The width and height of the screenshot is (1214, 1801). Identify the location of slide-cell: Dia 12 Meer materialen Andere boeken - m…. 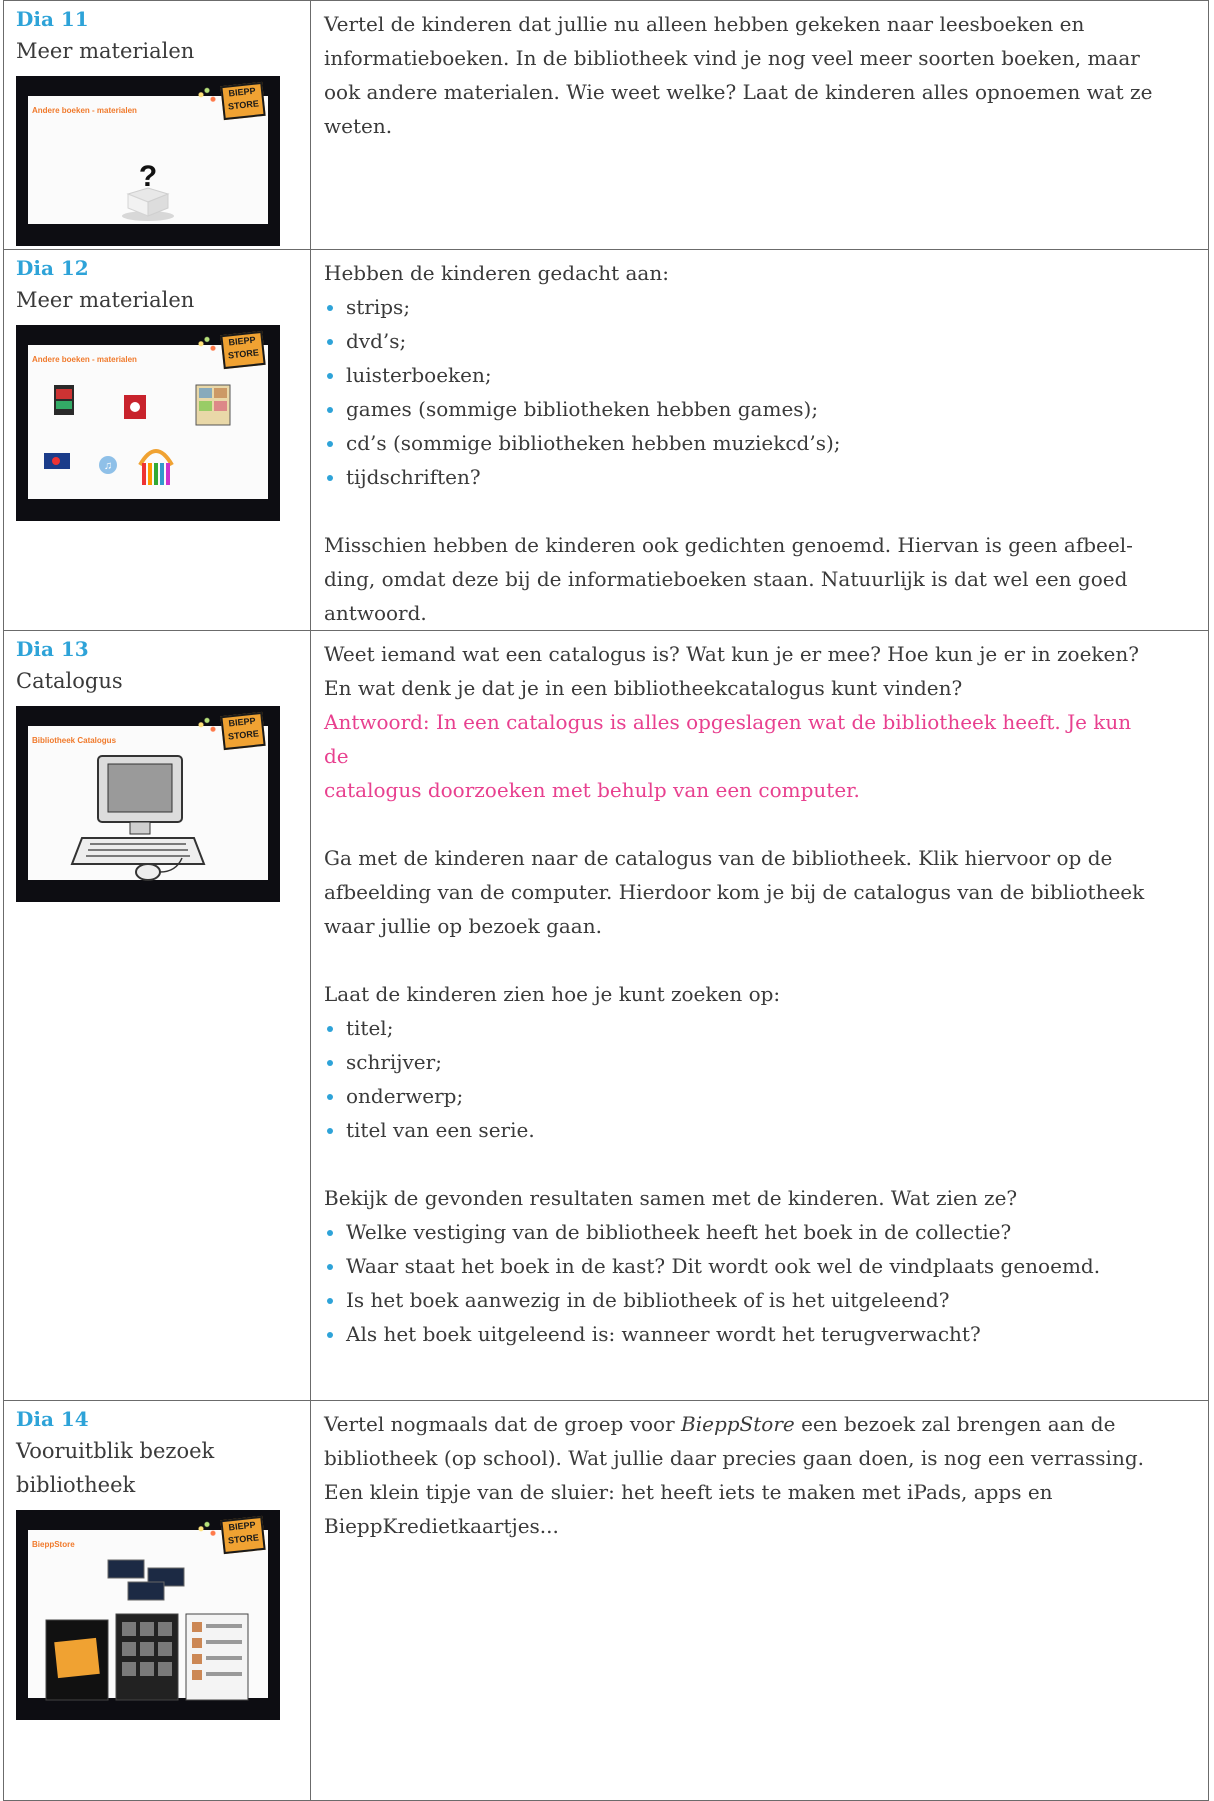
(157, 440).